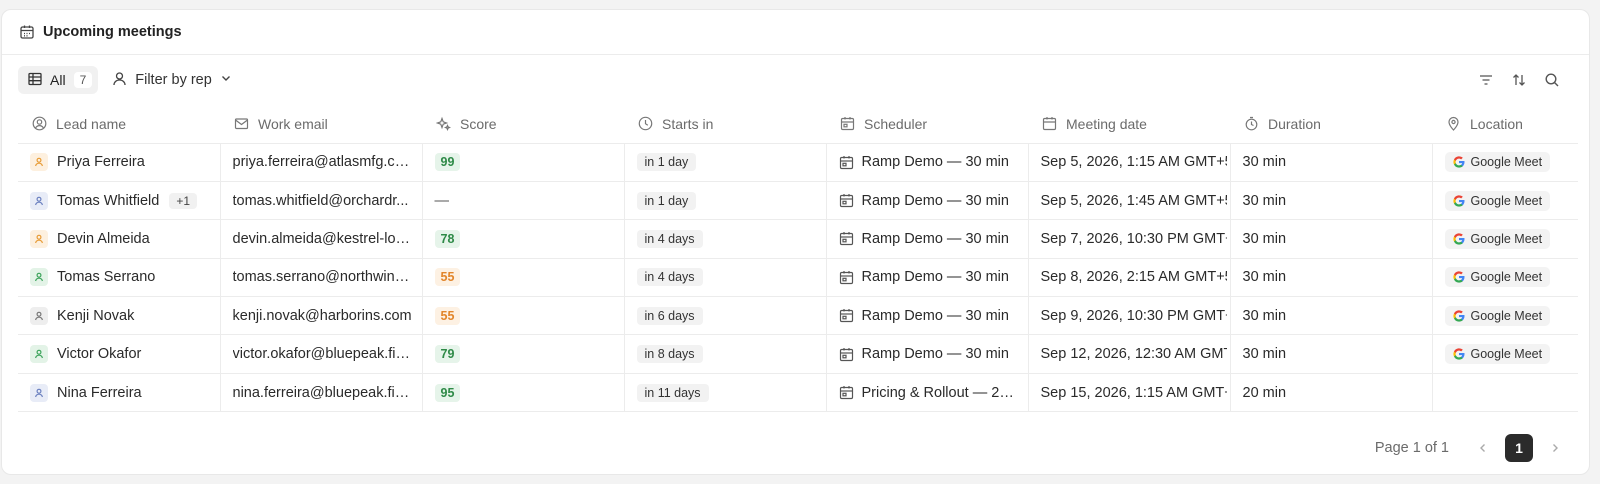 This screenshot has width=1600, height=484. What do you see at coordinates (725, 316) in the screenshot?
I see `cell-starts: in 6 days` at bounding box center [725, 316].